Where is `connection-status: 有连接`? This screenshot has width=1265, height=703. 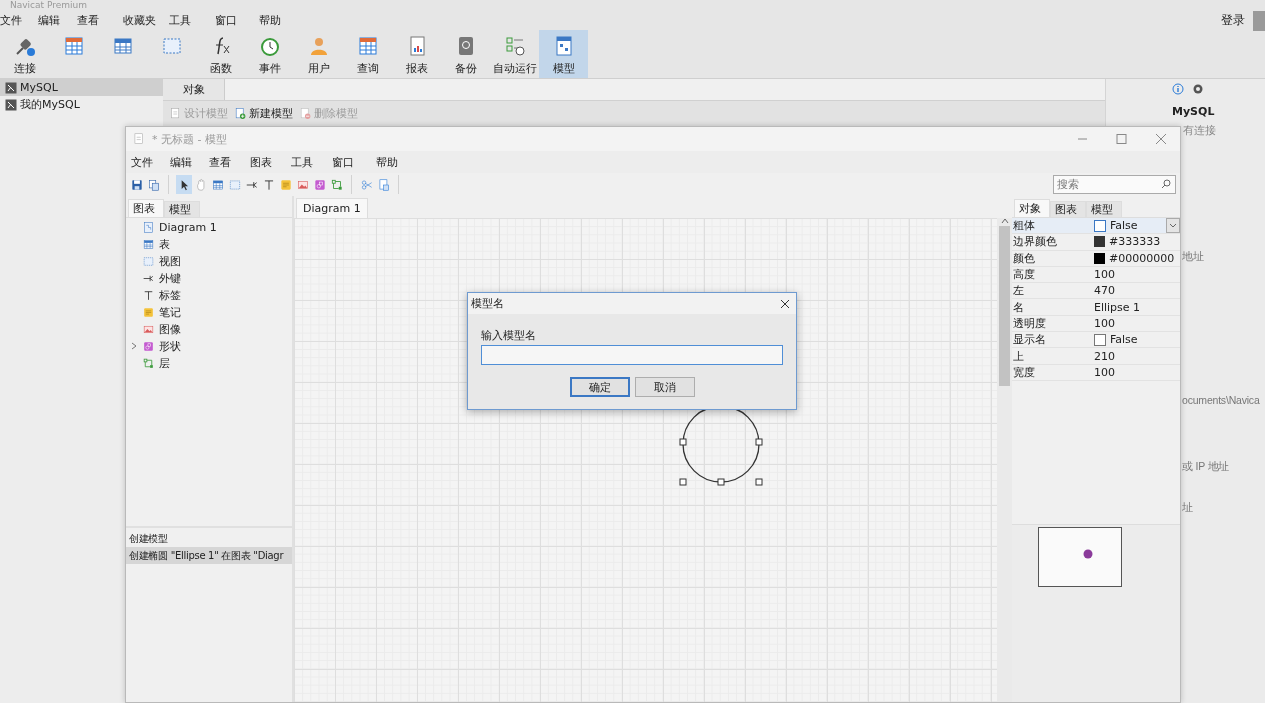 connection-status: 有连接 is located at coordinates (1199, 130).